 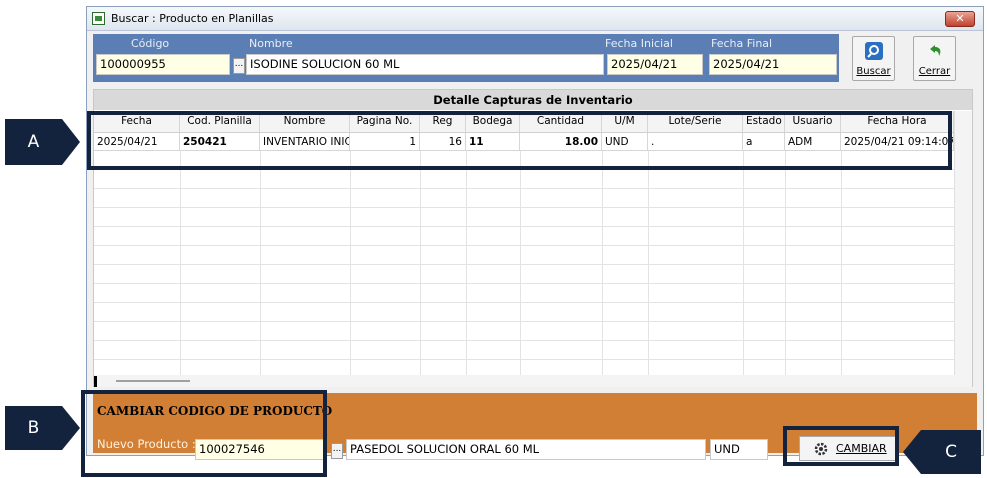 What do you see at coordinates (934, 58) in the screenshot?
I see `cerrar-button: Cerrar` at bounding box center [934, 58].